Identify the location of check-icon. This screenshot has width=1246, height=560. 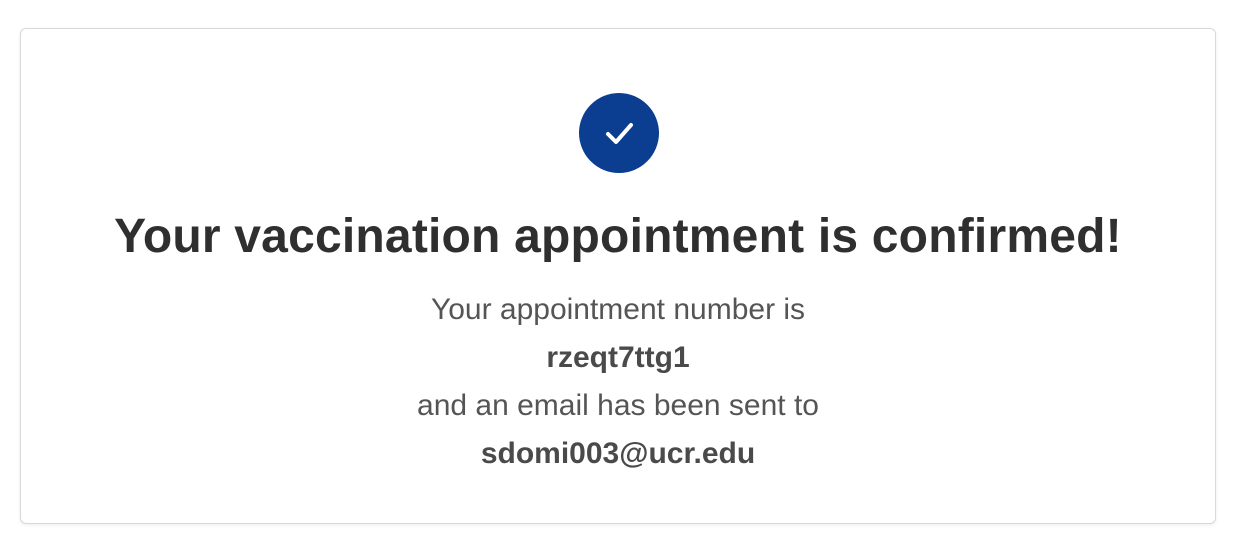
(619, 133).